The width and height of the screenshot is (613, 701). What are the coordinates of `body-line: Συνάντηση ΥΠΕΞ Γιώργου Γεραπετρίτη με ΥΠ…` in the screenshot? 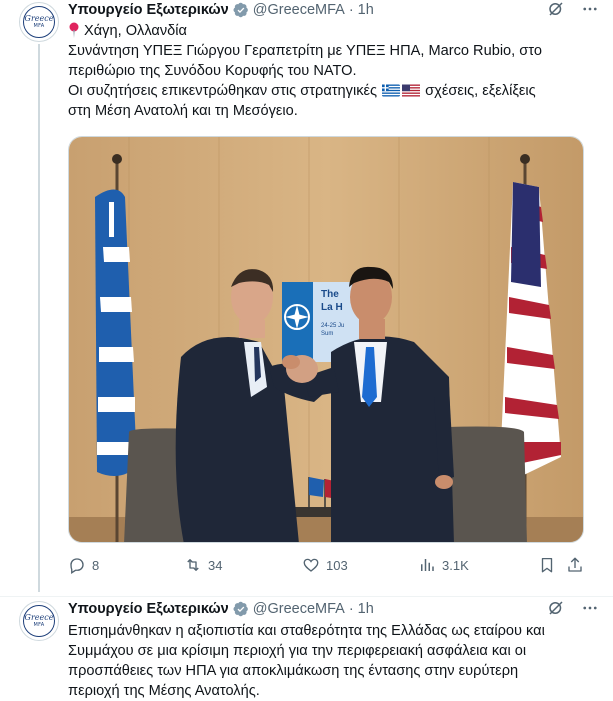 It's located at (305, 51).